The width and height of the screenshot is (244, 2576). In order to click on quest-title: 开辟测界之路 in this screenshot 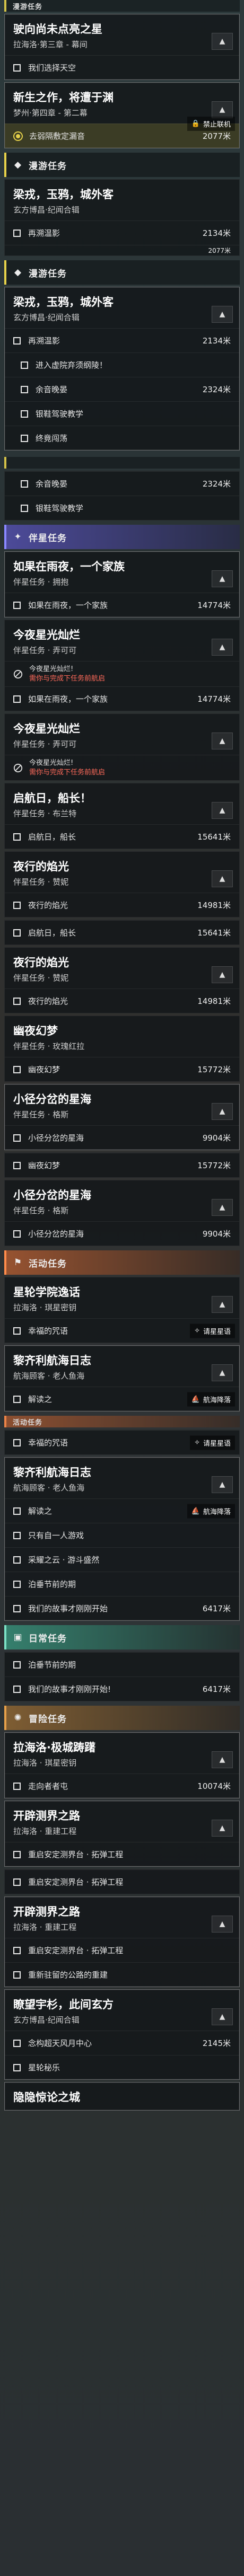, I will do `click(47, 1816)`.